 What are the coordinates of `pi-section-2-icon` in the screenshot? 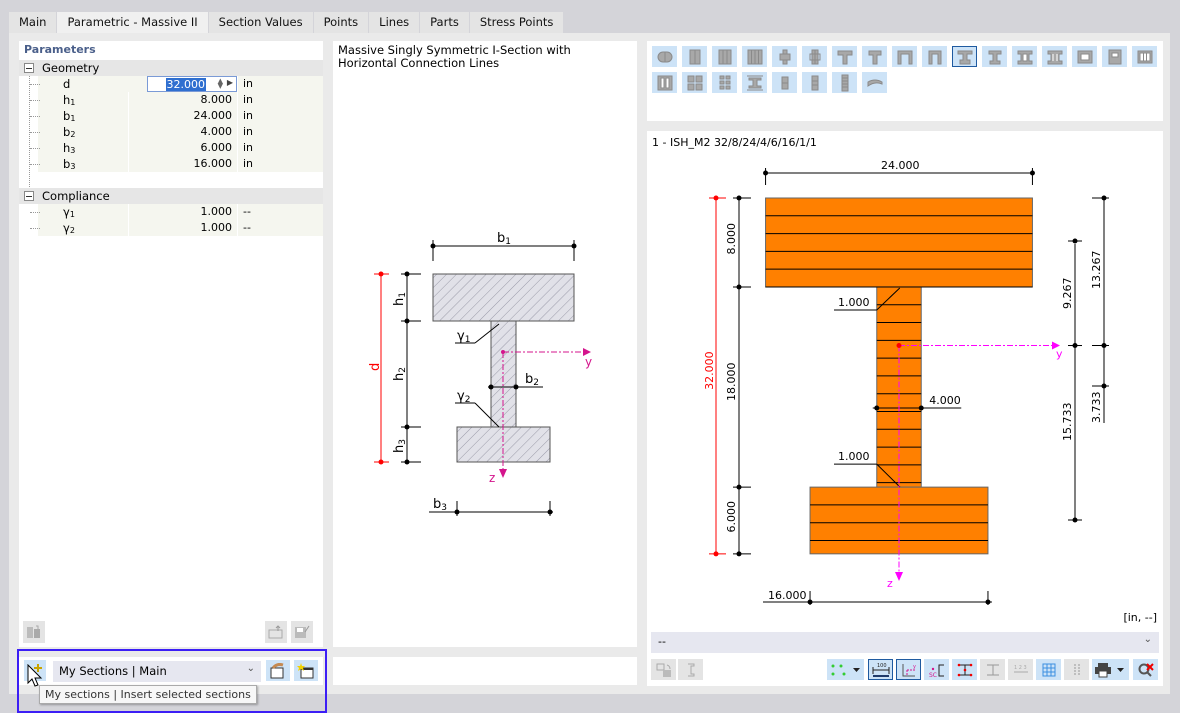 It's located at (934, 57).